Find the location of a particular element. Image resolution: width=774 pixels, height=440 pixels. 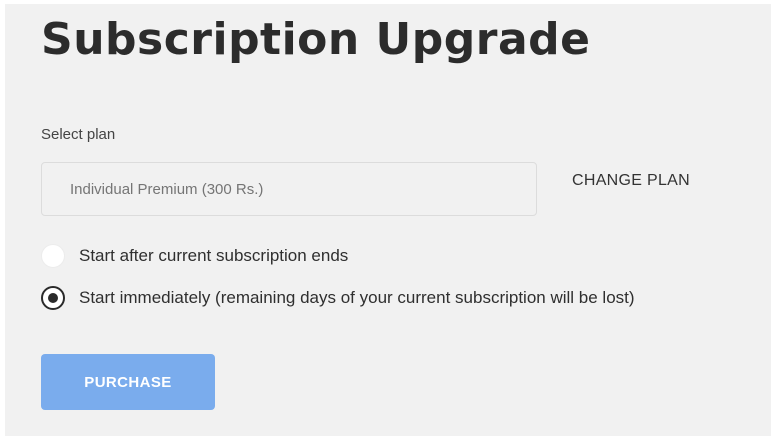

start-after-option: Start after current subscription ends is located at coordinates (194, 256).